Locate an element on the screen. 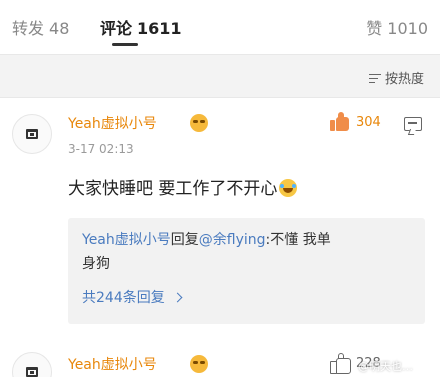  reply-text-line1: :不懂 我单 is located at coordinates (298, 240).